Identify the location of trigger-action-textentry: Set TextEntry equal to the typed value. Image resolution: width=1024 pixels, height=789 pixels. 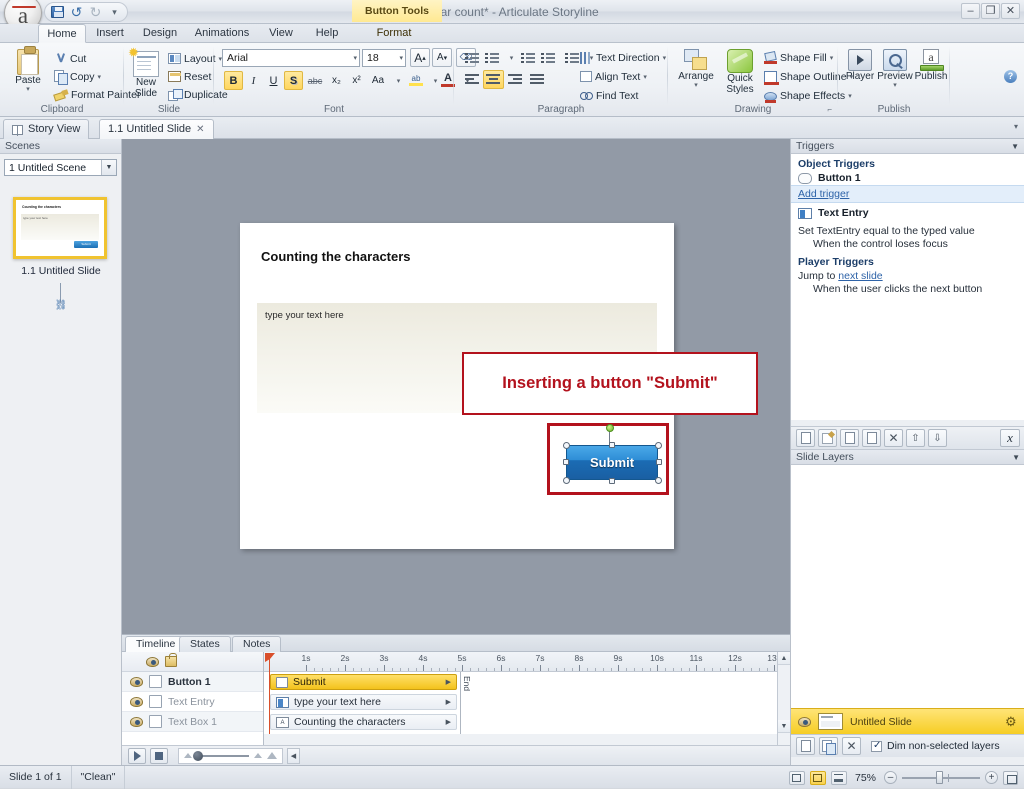
(907, 230).